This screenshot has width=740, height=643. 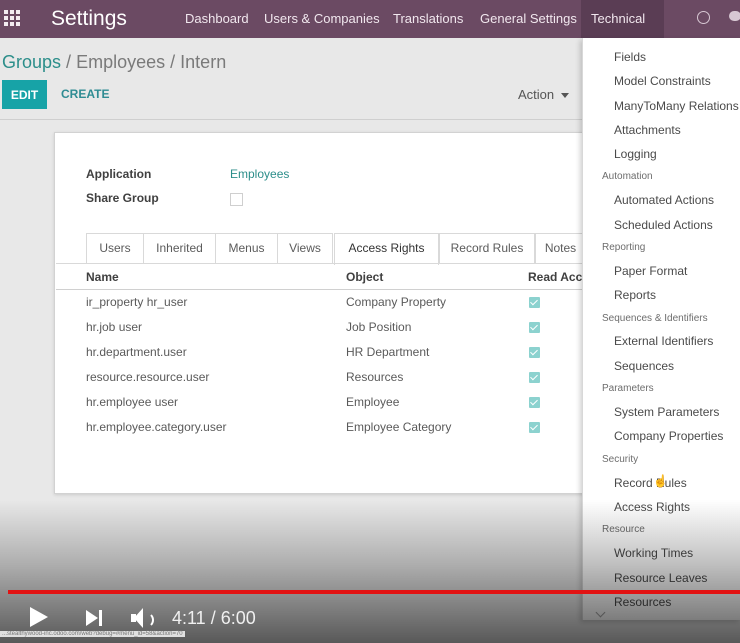 What do you see at coordinates (624, 247) in the screenshot?
I see `menu-section-reporting: Reporting` at bounding box center [624, 247].